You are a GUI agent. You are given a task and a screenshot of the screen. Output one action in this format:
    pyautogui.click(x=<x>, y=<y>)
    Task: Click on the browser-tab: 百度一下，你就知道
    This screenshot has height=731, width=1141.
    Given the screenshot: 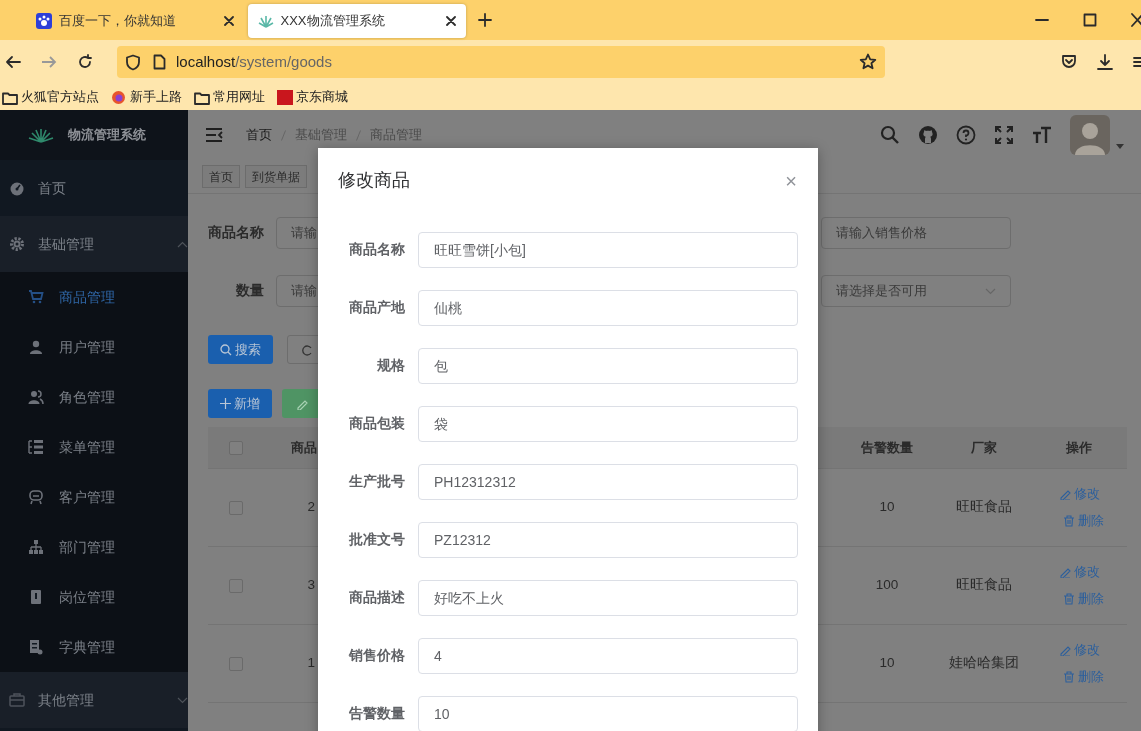 What is the action you would take?
    pyautogui.click(x=135, y=21)
    